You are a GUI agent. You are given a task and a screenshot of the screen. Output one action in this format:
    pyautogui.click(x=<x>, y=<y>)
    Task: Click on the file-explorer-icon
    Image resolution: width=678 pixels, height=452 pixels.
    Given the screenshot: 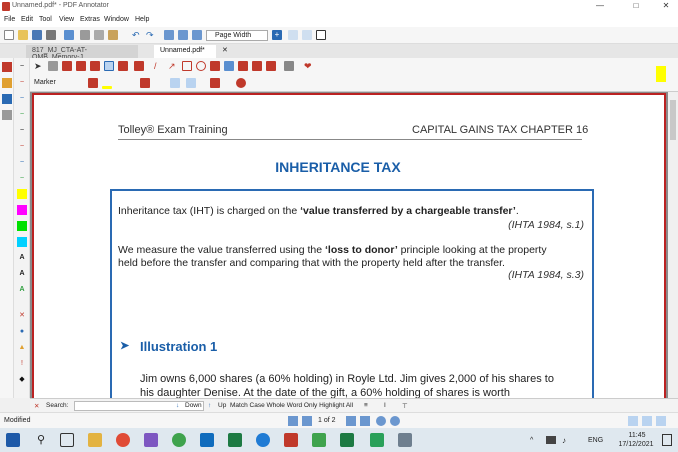 What is the action you would take?
    pyautogui.click(x=95, y=440)
    